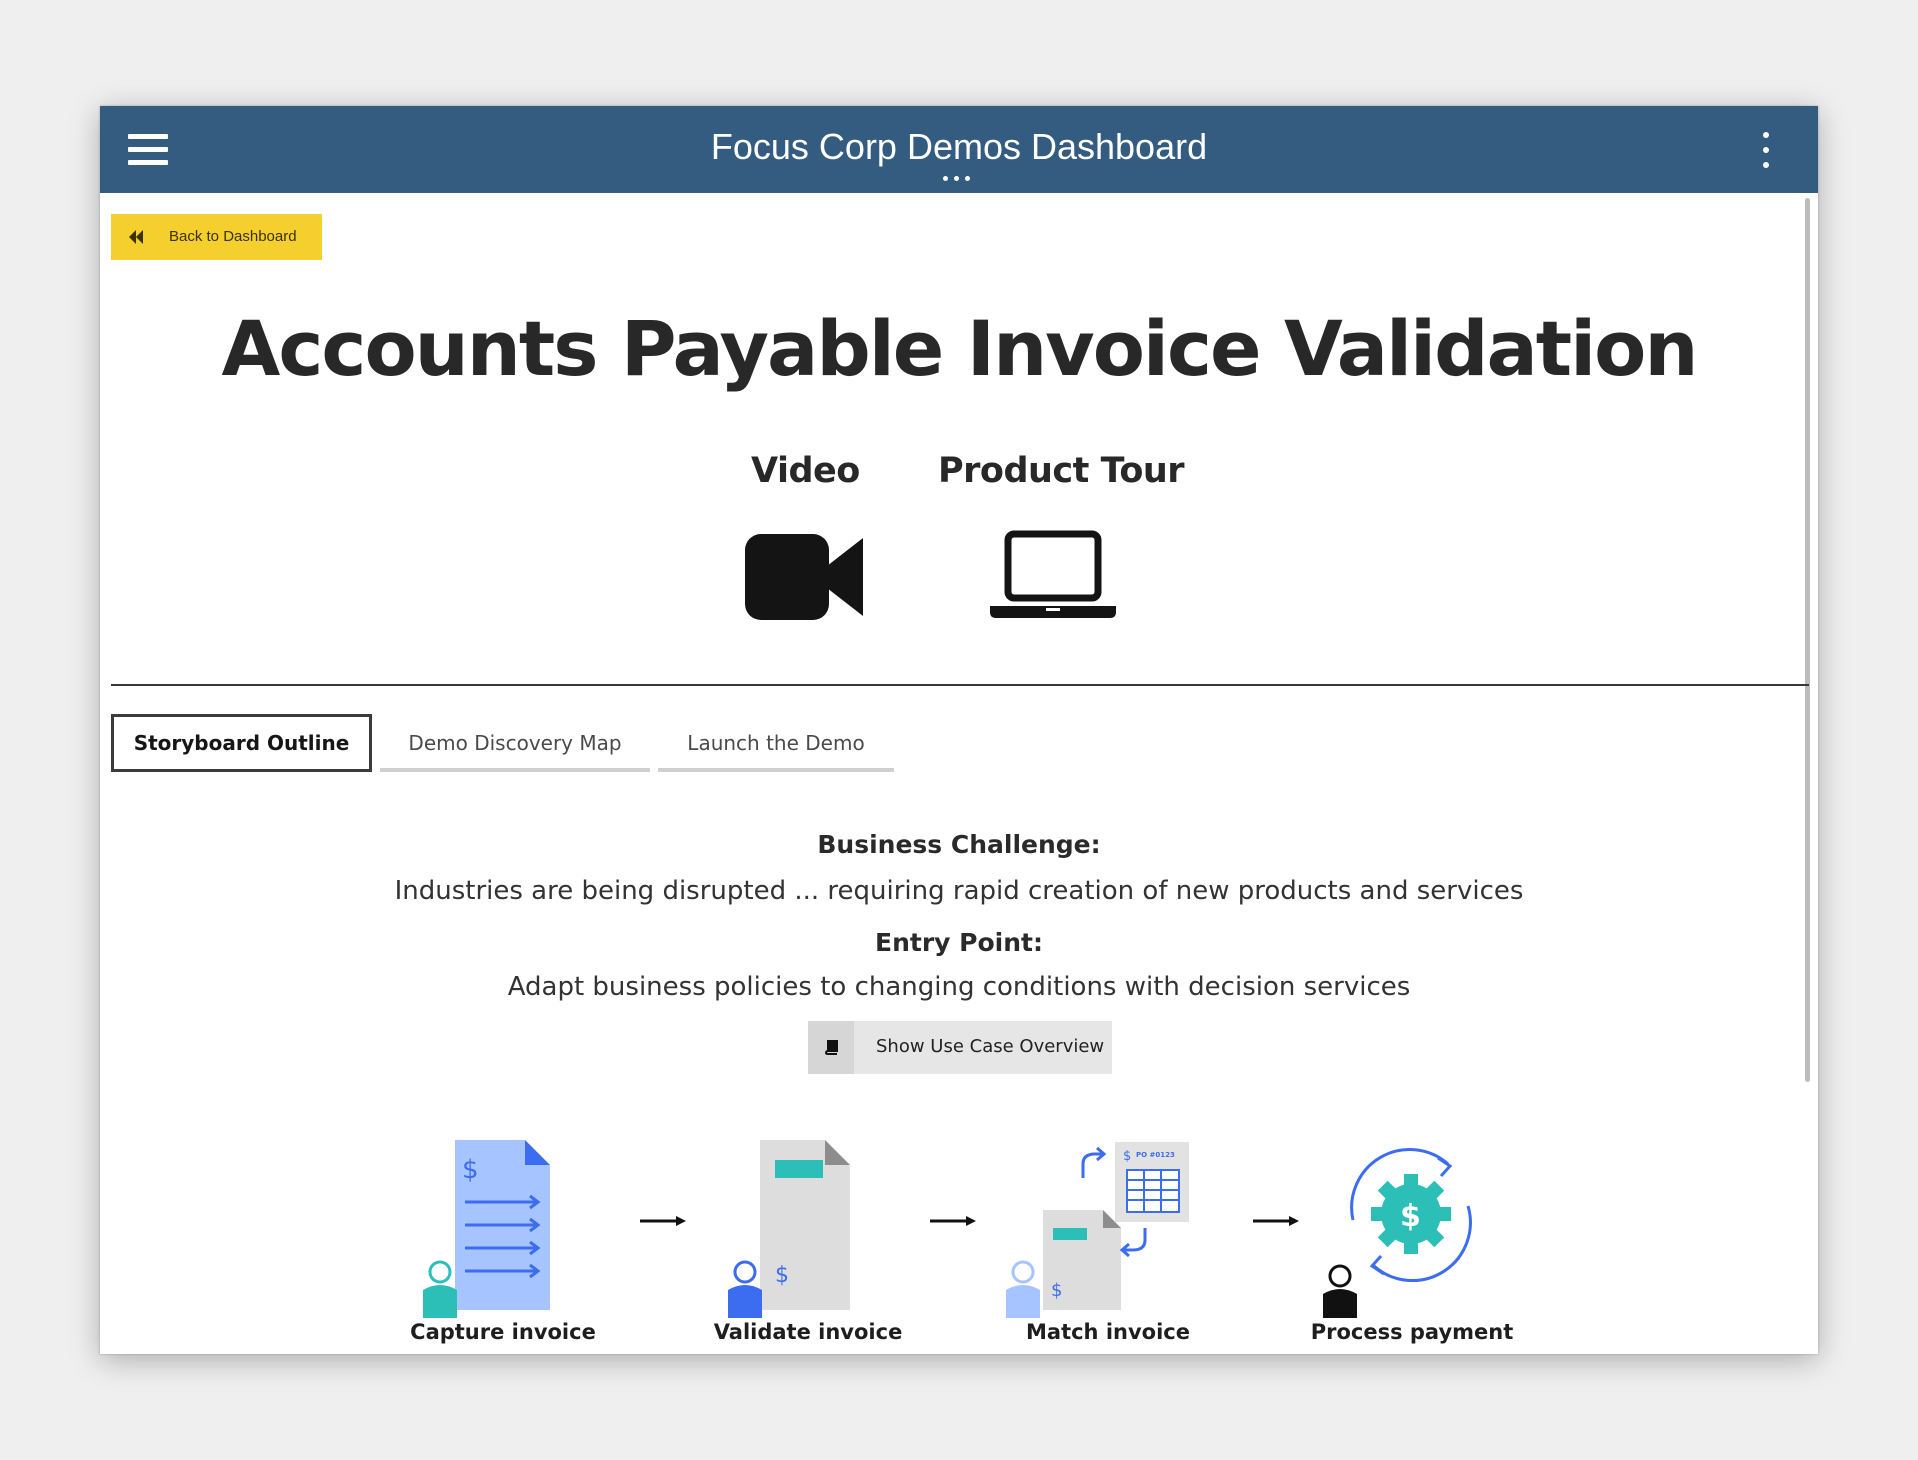 The image size is (1918, 1460). I want to click on match-invoice-illustration: $ $ PO #0123, so click(1097, 1230).